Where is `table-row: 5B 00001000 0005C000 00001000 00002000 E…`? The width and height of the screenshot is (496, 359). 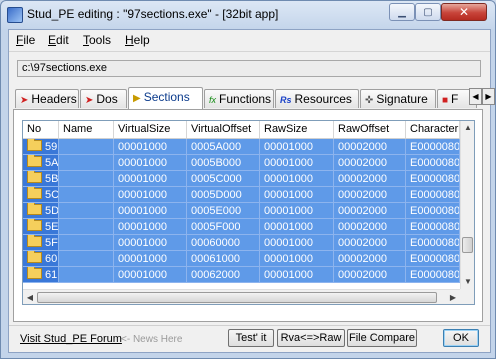
table-row: 5B 00001000 0005C000 00001000 00002000 E… is located at coordinates (241, 179).